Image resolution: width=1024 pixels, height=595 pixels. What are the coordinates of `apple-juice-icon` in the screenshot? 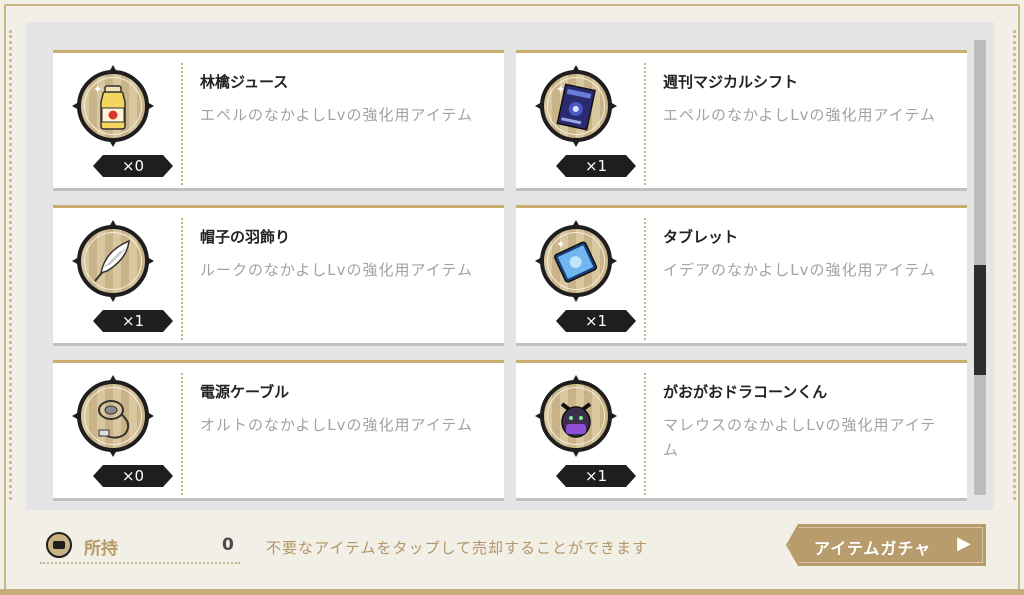 It's located at (113, 107).